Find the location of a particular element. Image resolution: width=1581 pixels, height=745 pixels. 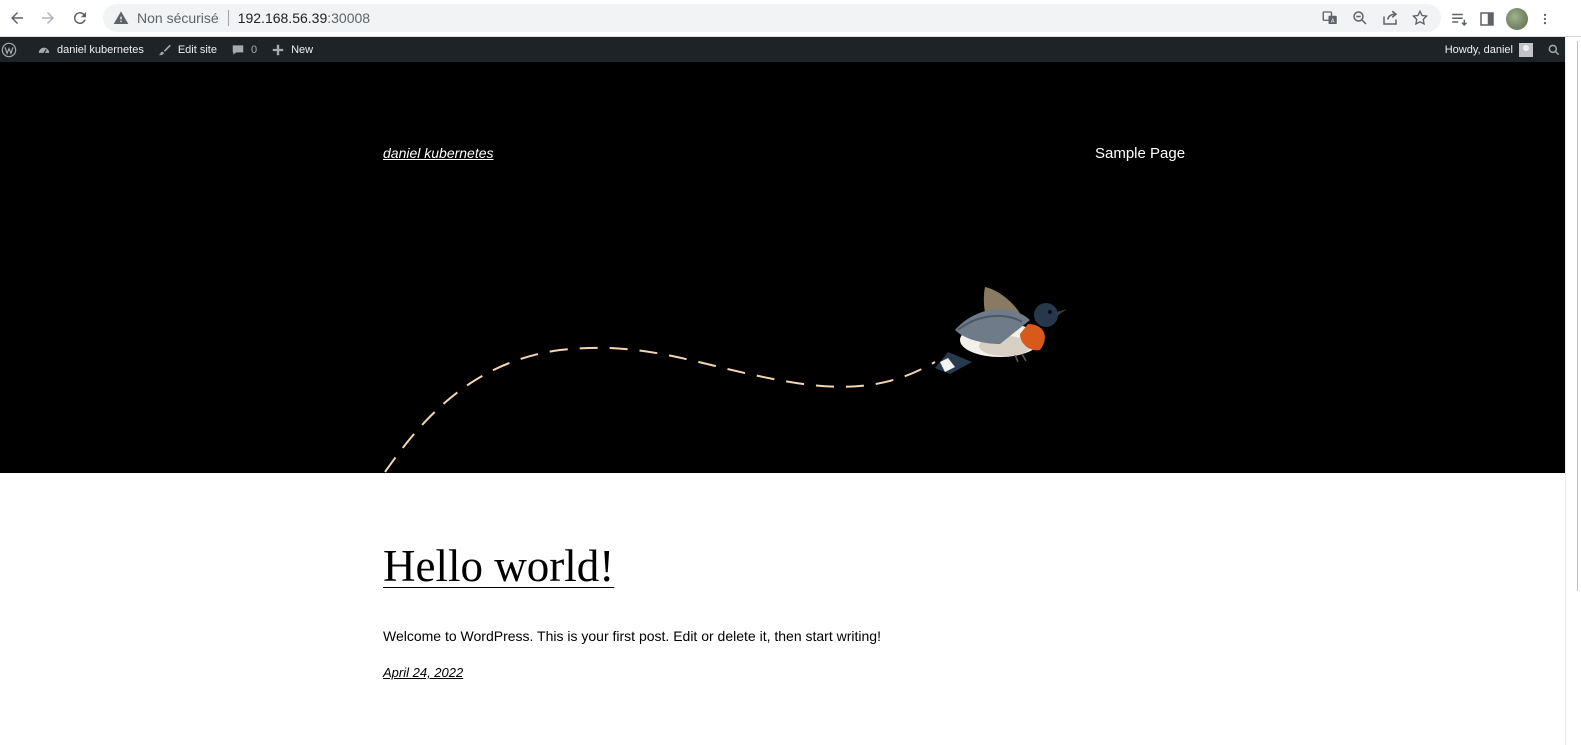

back-button is located at coordinates (17, 18).